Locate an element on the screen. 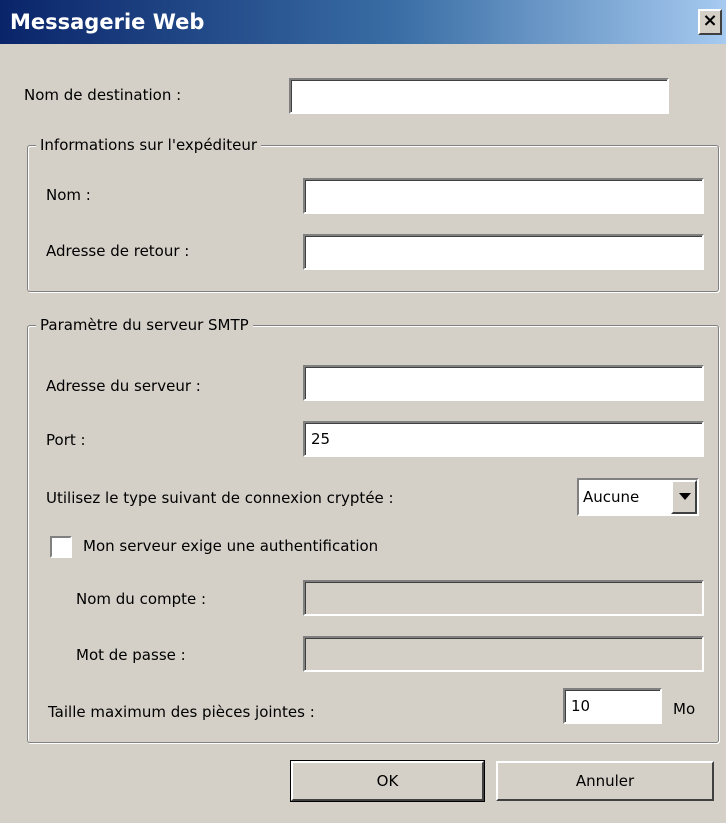  attachment-size-unit: Mo is located at coordinates (684, 709).